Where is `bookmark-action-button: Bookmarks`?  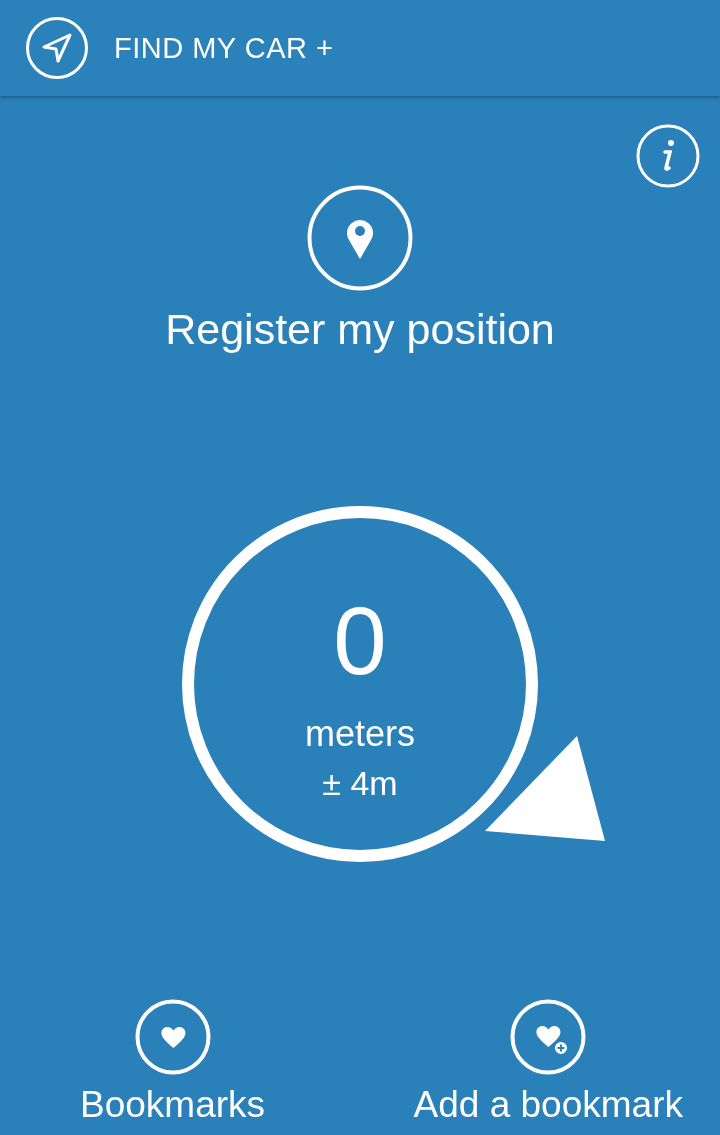 bookmark-action-button: Bookmarks is located at coordinates (173, 1063).